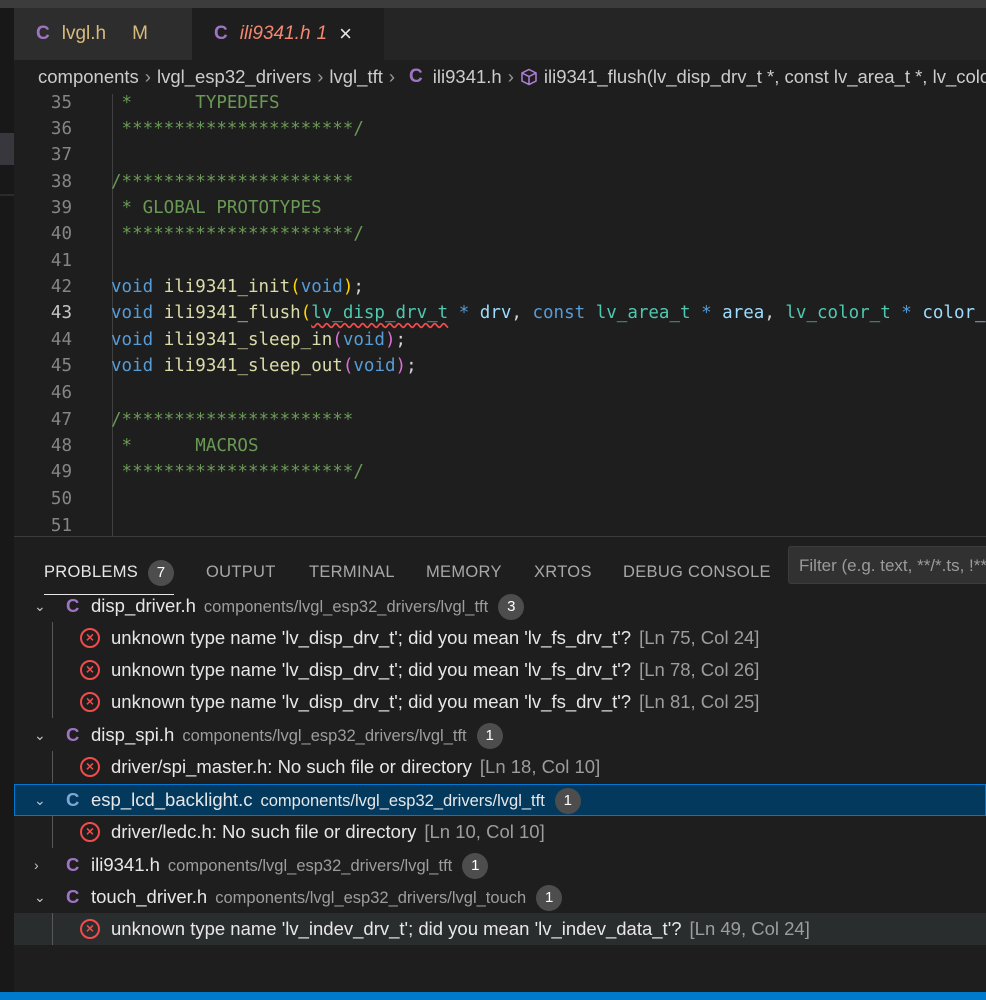 This screenshot has width=986, height=1000. Describe the element at coordinates (140, 33) in the screenshot. I see `tab-modified-badge: M` at that location.